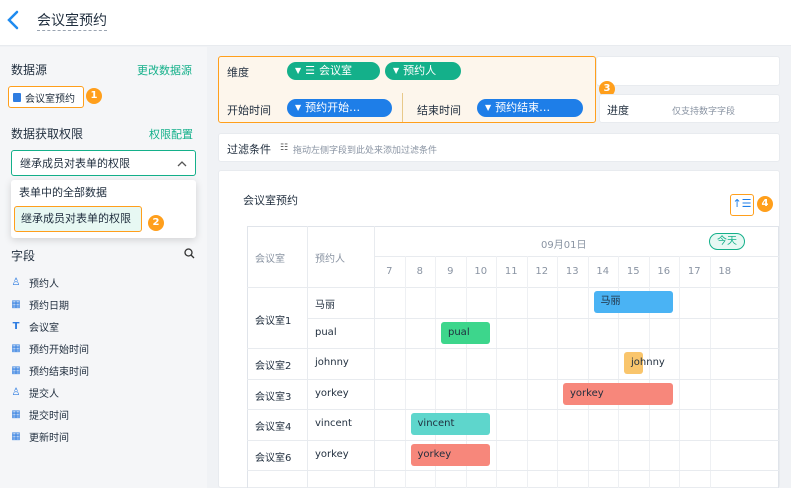 This screenshot has width=791, height=488. What do you see at coordinates (17, 97) in the screenshot?
I see `form-icon` at bounding box center [17, 97].